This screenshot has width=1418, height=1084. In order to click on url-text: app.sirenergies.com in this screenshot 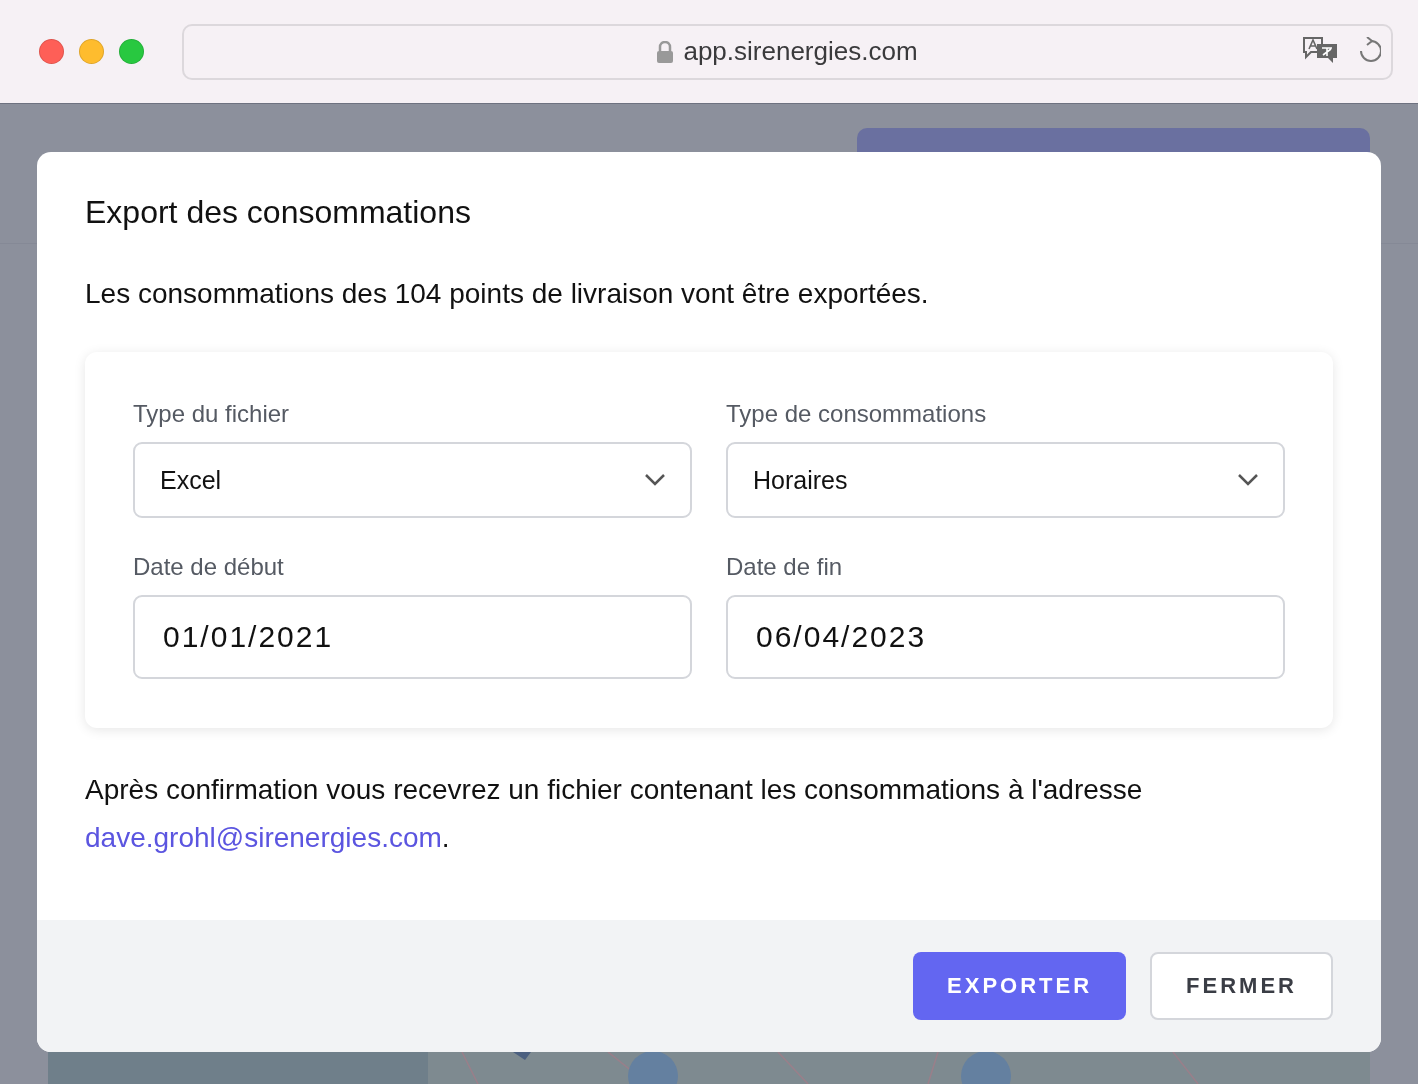, I will do `click(800, 51)`.